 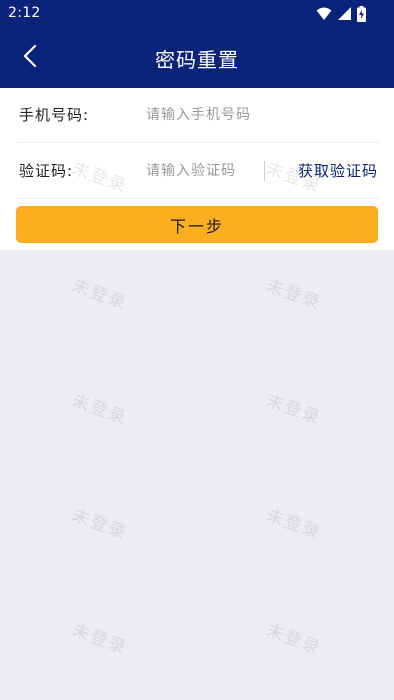 I want to click on get-code-button: 获取验证码, so click(x=338, y=170).